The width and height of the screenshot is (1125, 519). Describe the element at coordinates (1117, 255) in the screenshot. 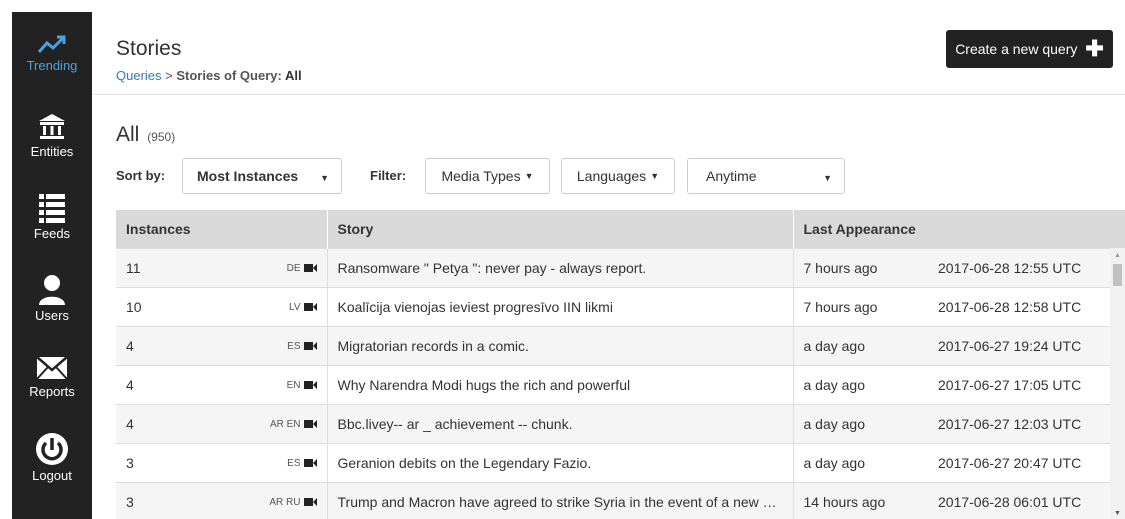

I see `scroll-up-arrow-icon: ▲` at that location.